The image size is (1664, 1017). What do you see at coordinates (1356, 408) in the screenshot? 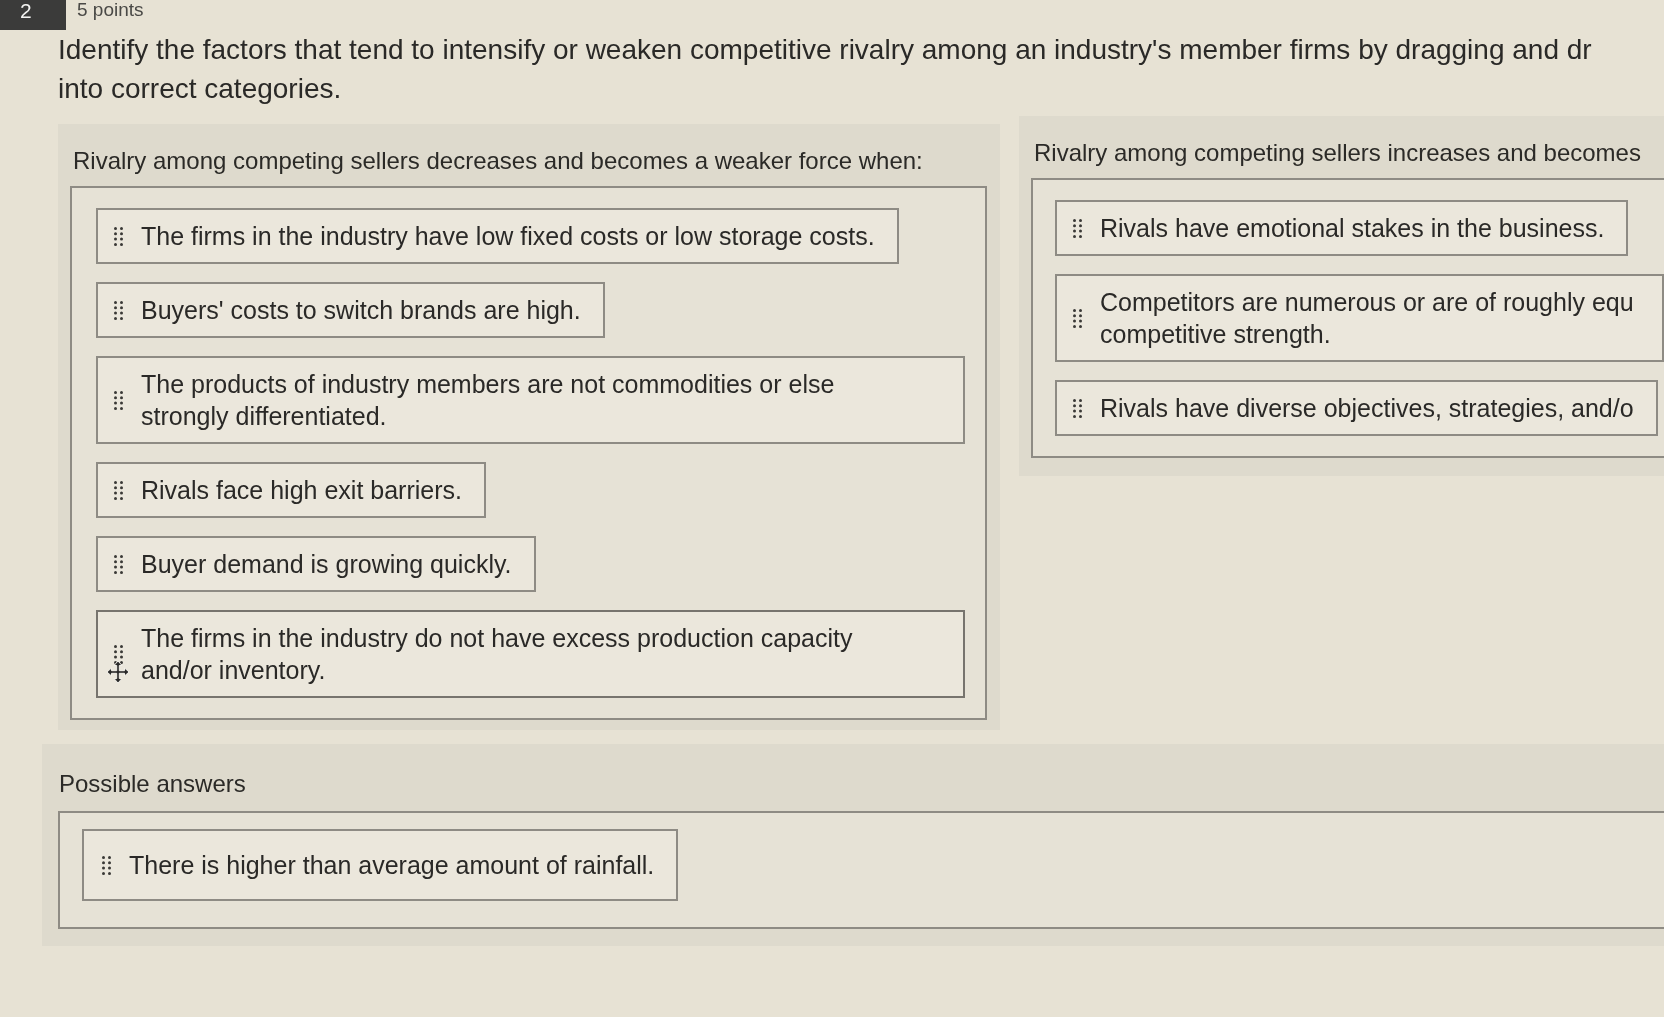
I see `draggable-answer: Rivals have diverse objectives, strategies, and/o` at bounding box center [1356, 408].